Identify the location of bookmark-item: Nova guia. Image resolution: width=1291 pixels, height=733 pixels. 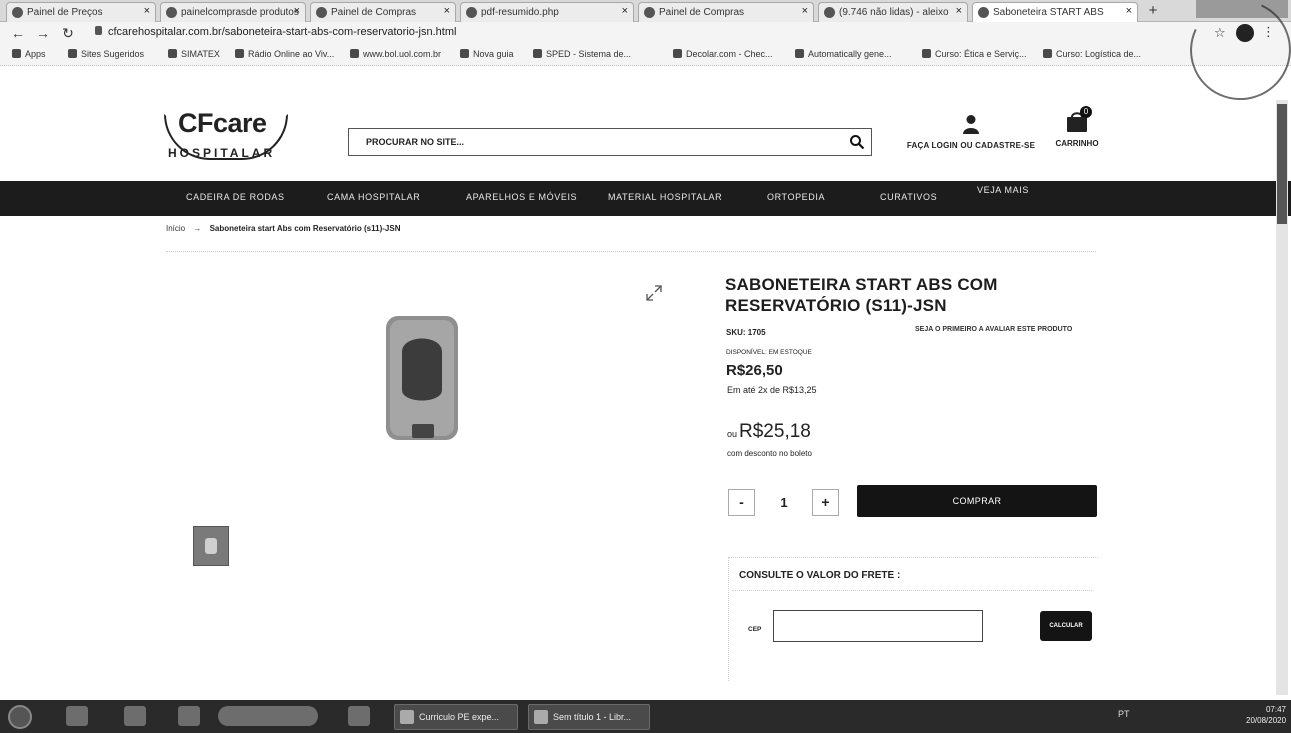
(487, 54).